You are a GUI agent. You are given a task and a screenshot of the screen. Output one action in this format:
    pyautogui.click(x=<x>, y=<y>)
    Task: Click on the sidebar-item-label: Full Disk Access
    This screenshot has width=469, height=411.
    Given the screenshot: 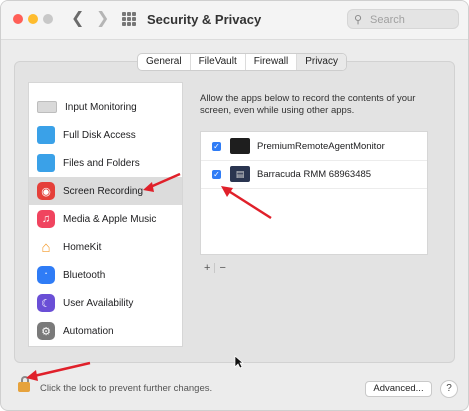 What is the action you would take?
    pyautogui.click(x=99, y=135)
    